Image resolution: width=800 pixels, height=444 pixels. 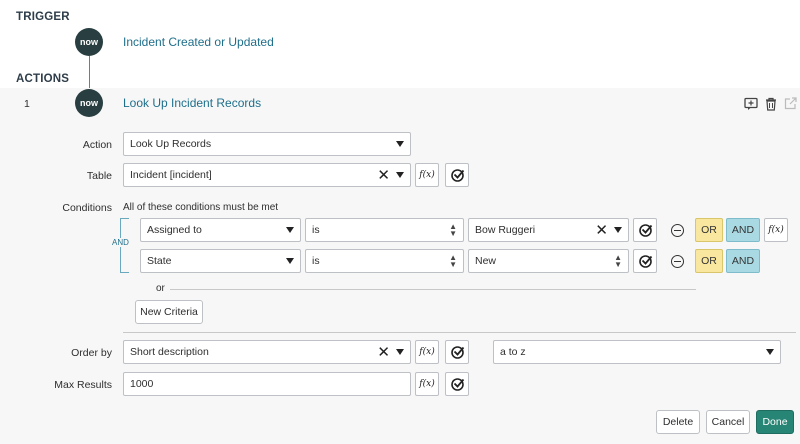 What do you see at coordinates (91, 353) in the screenshot?
I see `order-by-field-label: Order by` at bounding box center [91, 353].